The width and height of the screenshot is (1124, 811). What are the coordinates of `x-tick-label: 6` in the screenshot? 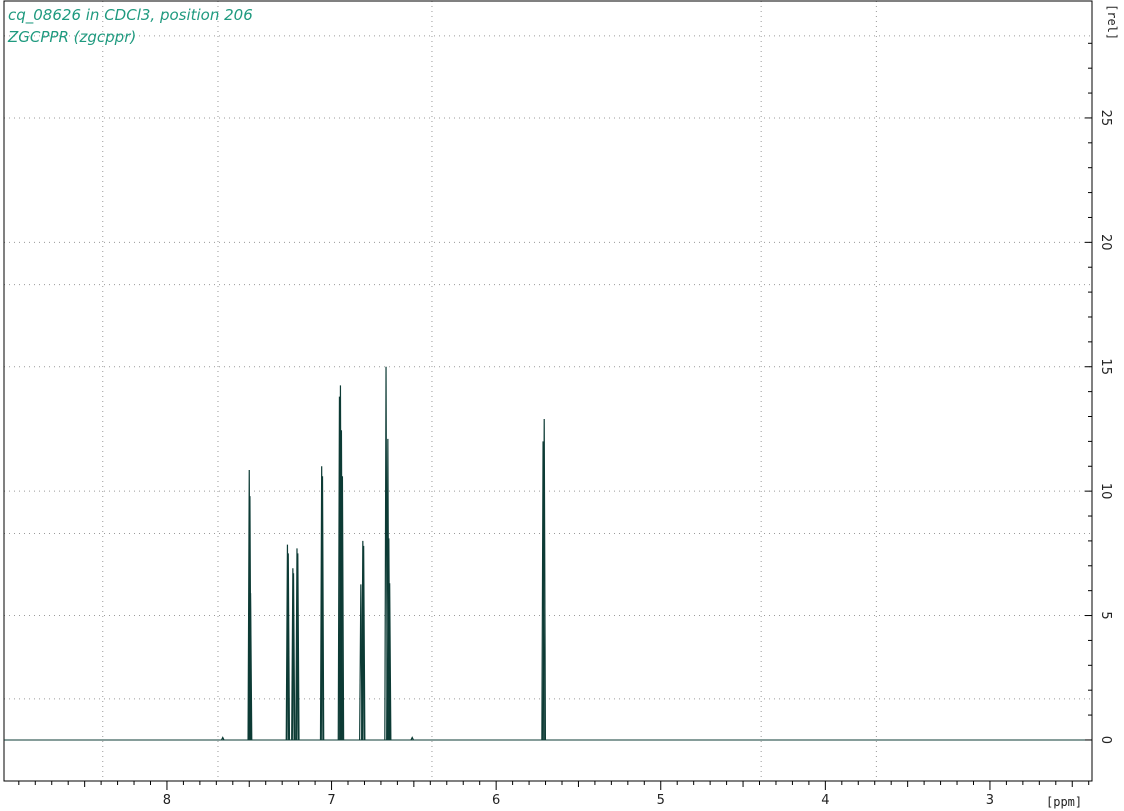 It's located at (496, 800).